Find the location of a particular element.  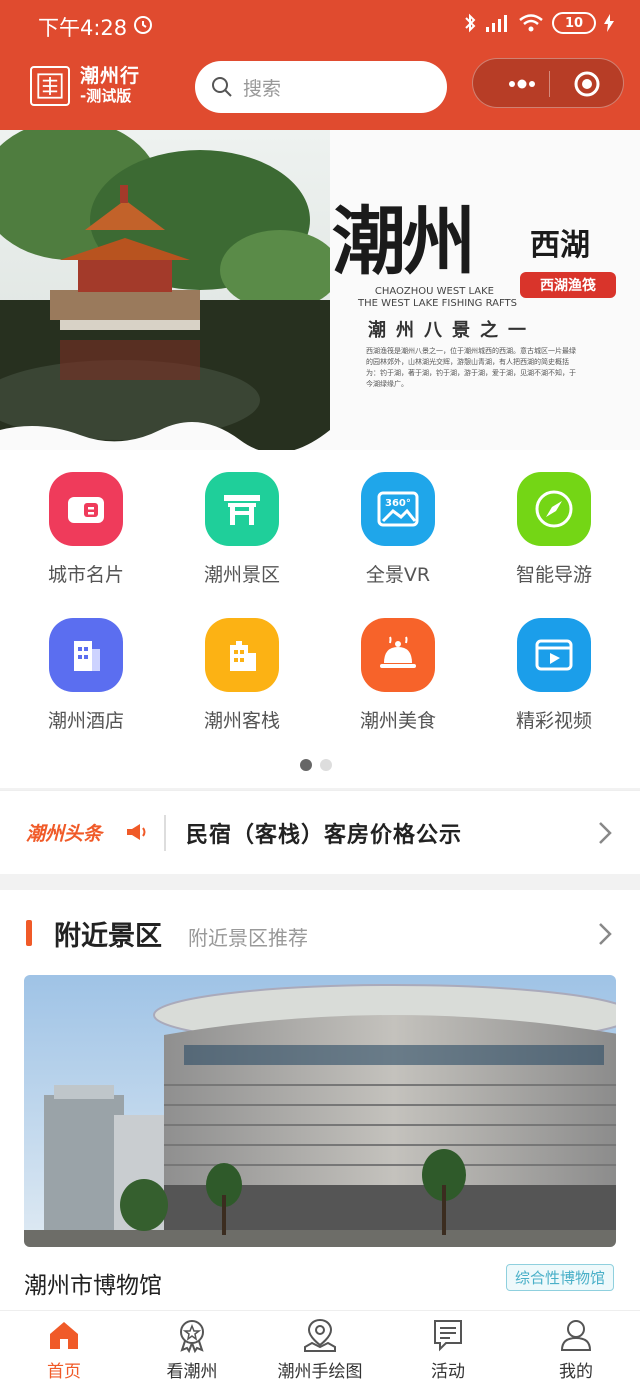

banner-pavilion-image is located at coordinates (165, 290).